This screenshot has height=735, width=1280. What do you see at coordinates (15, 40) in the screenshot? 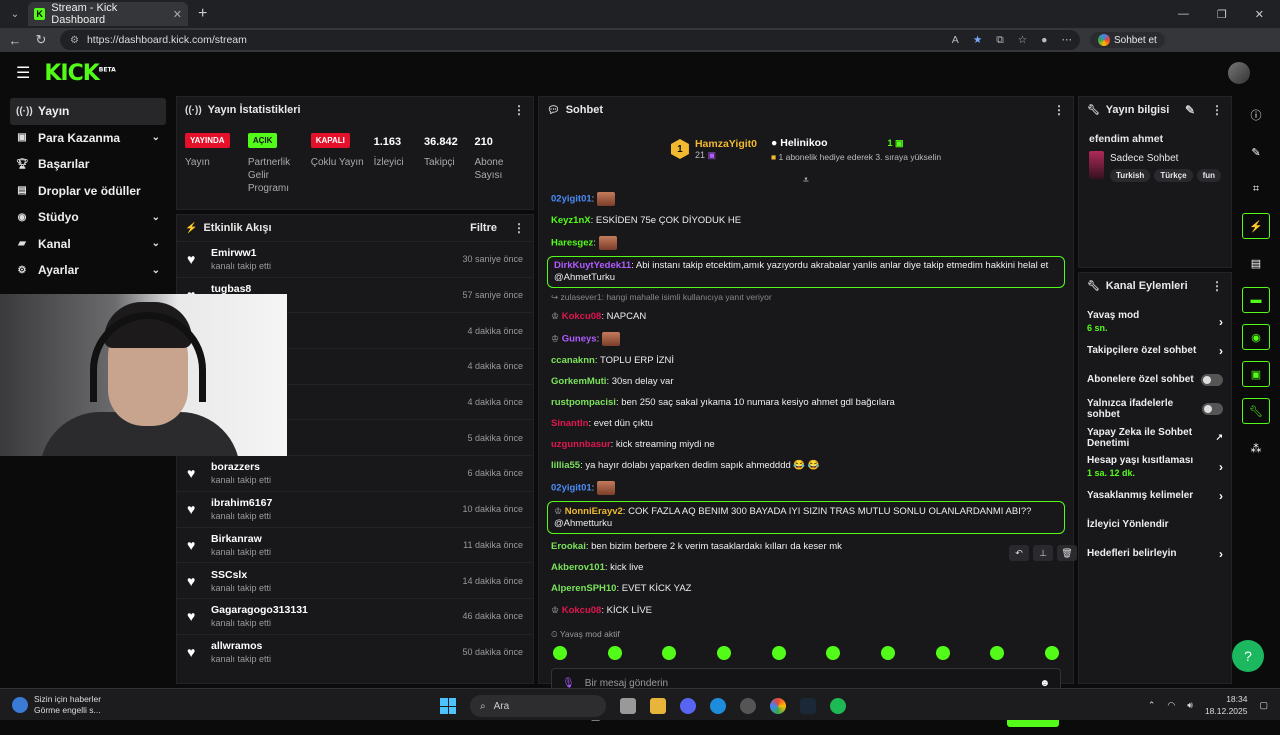
I see `back-icon: ←` at bounding box center [15, 40].